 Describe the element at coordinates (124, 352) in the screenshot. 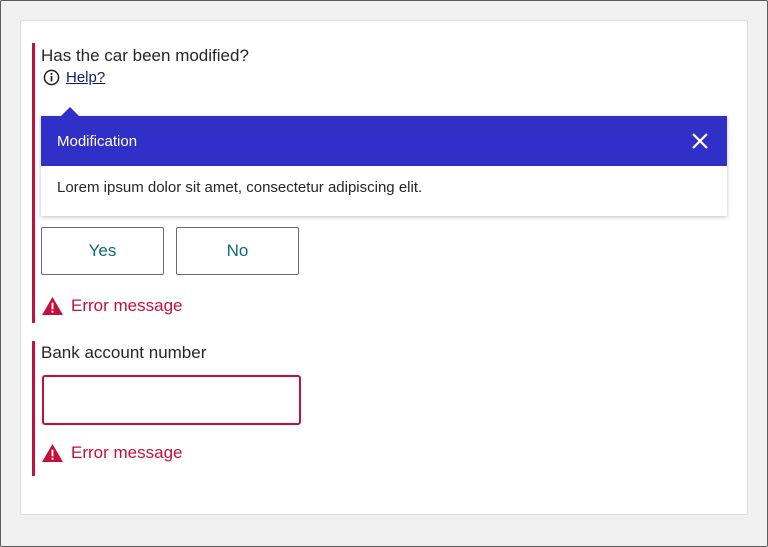

I see `question-label-bank-account: Bank account number` at that location.